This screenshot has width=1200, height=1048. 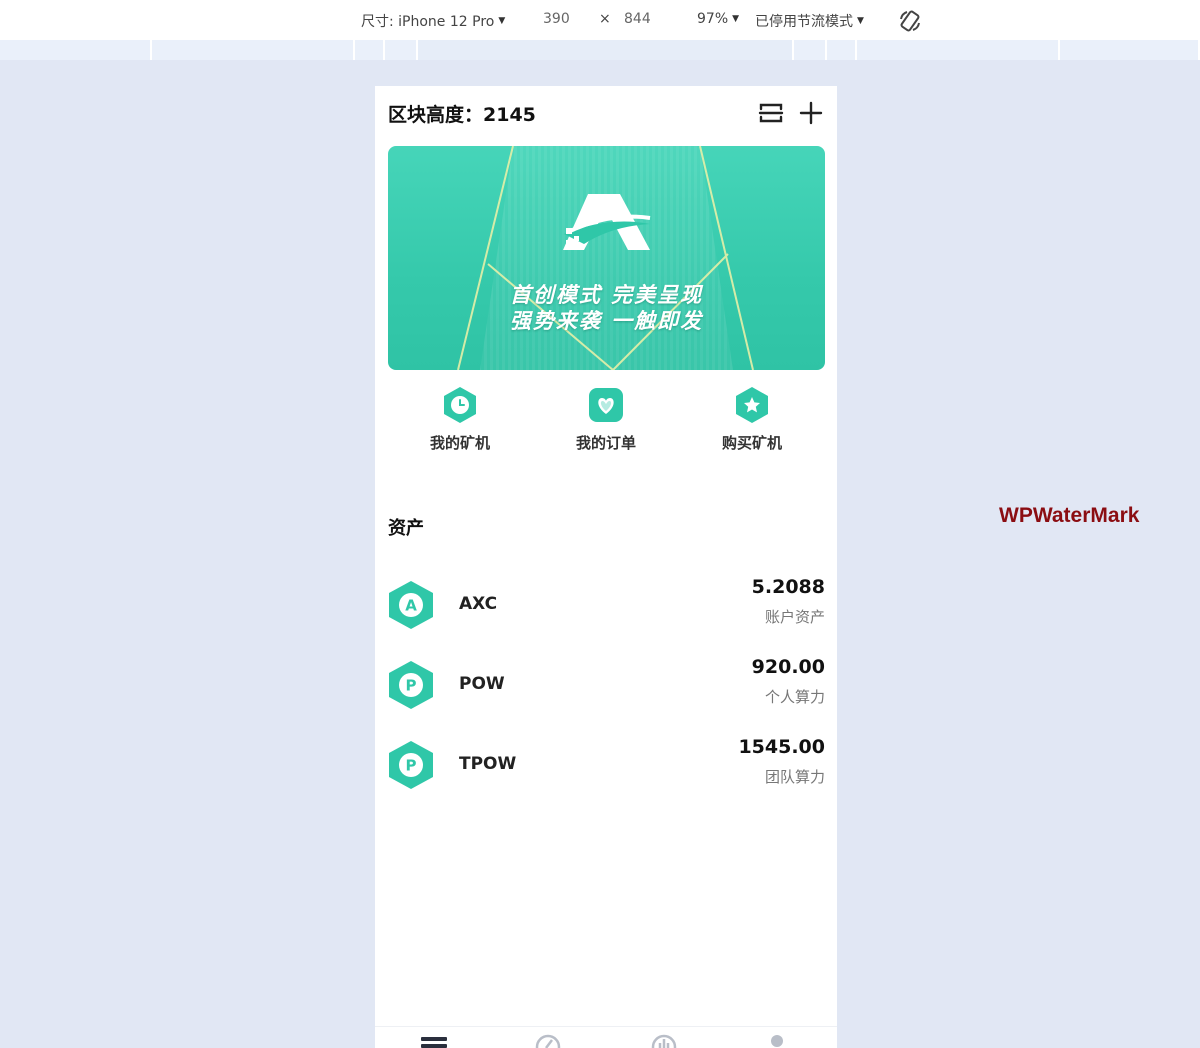 I want to click on asset-row-axc: A AXC 5.2088 账户资产, so click(x=606, y=607).